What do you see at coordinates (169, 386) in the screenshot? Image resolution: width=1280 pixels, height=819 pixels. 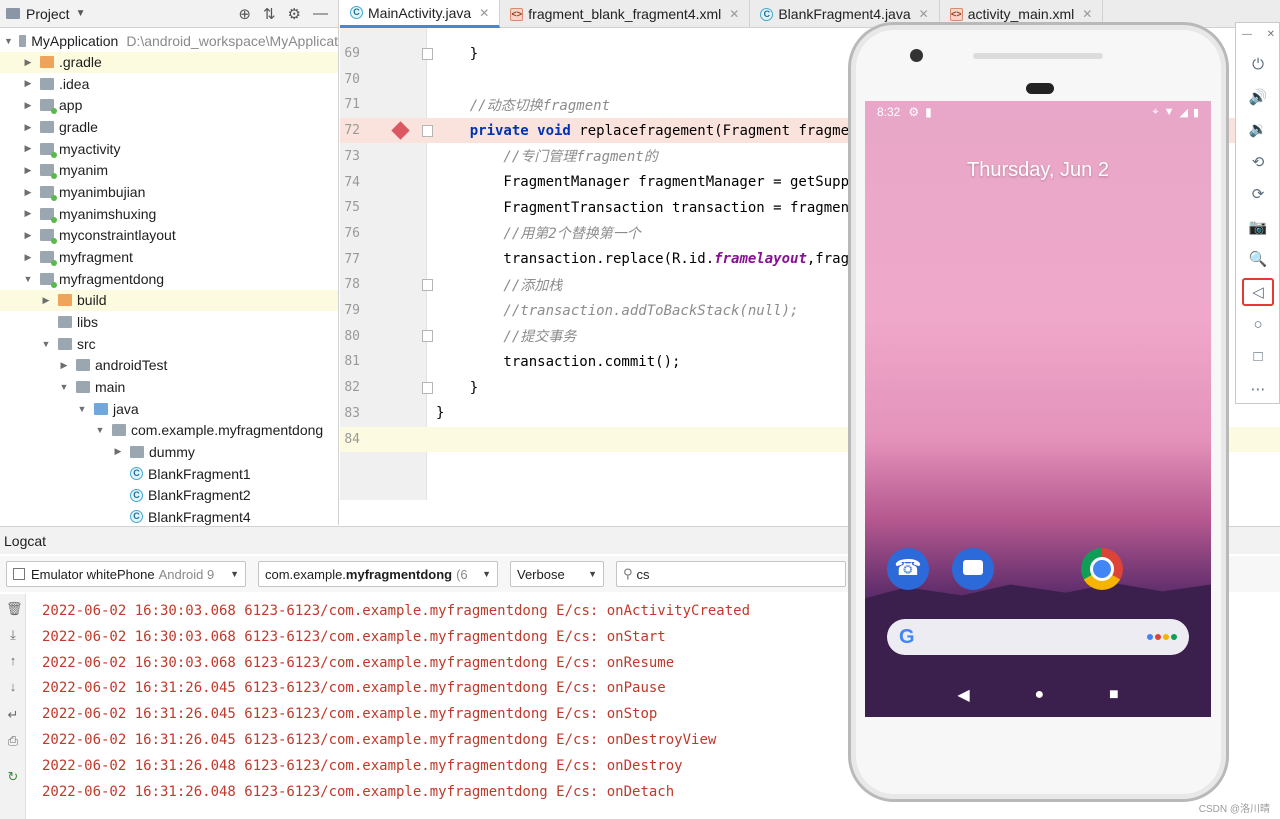 I see `tree-item: ▼ main` at bounding box center [169, 386].